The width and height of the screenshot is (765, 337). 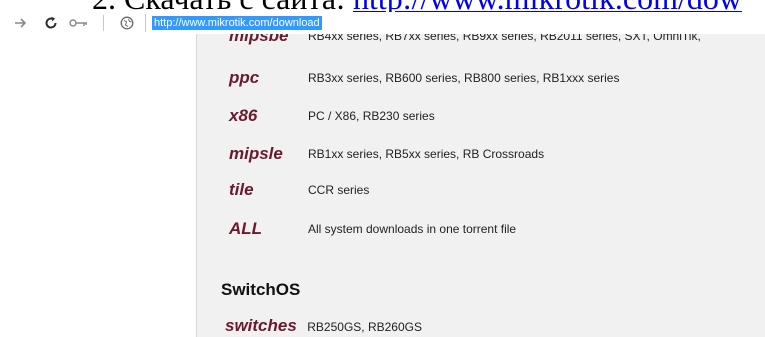 I want to click on forward-button, so click(x=21, y=23).